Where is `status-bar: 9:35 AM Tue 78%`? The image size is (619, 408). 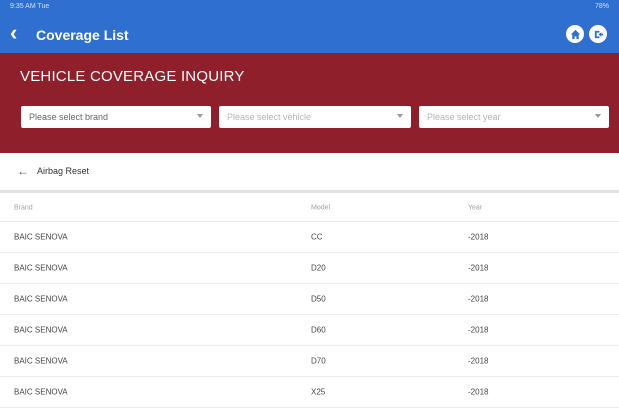 status-bar: 9:35 AM Tue 78% is located at coordinates (309, 8).